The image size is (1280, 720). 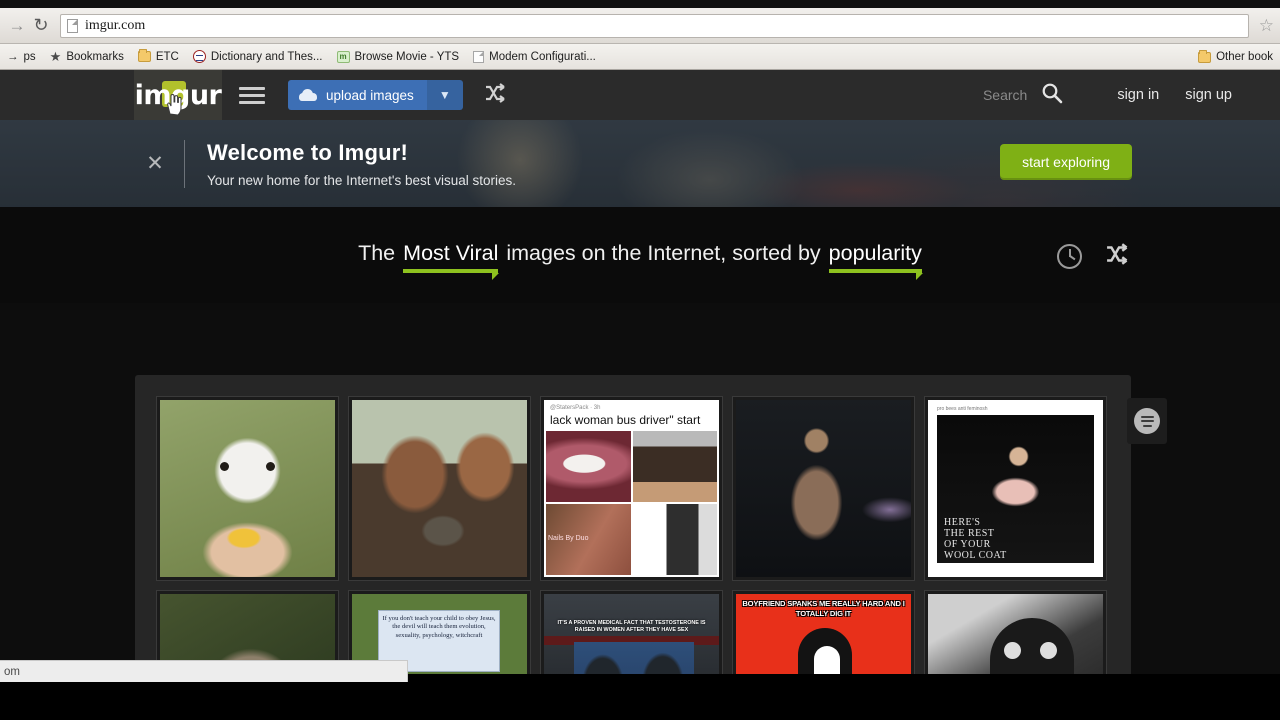 What do you see at coordinates (252, 95) in the screenshot?
I see `hamburger-menu-icon` at bounding box center [252, 95].